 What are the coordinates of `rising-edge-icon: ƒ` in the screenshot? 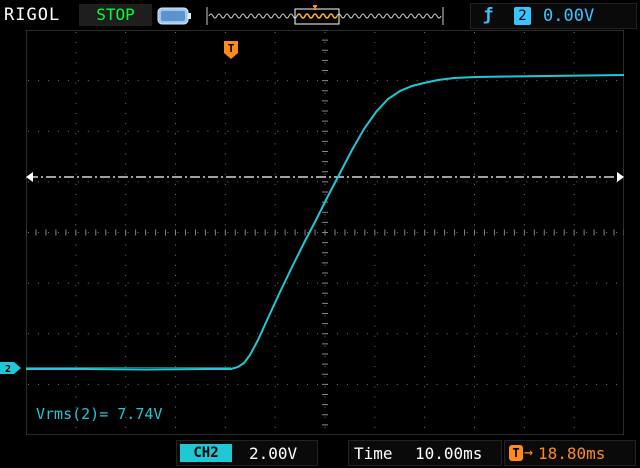 It's located at (488, 15).